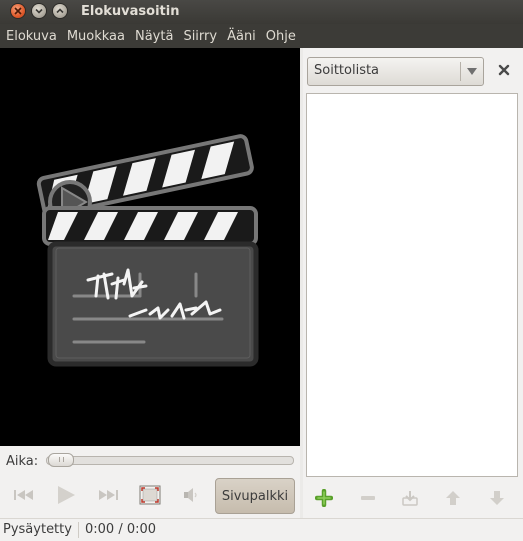 This screenshot has height=541, width=523. Describe the element at coordinates (154, 36) in the screenshot. I see `menu-nayta: Näytä` at that location.